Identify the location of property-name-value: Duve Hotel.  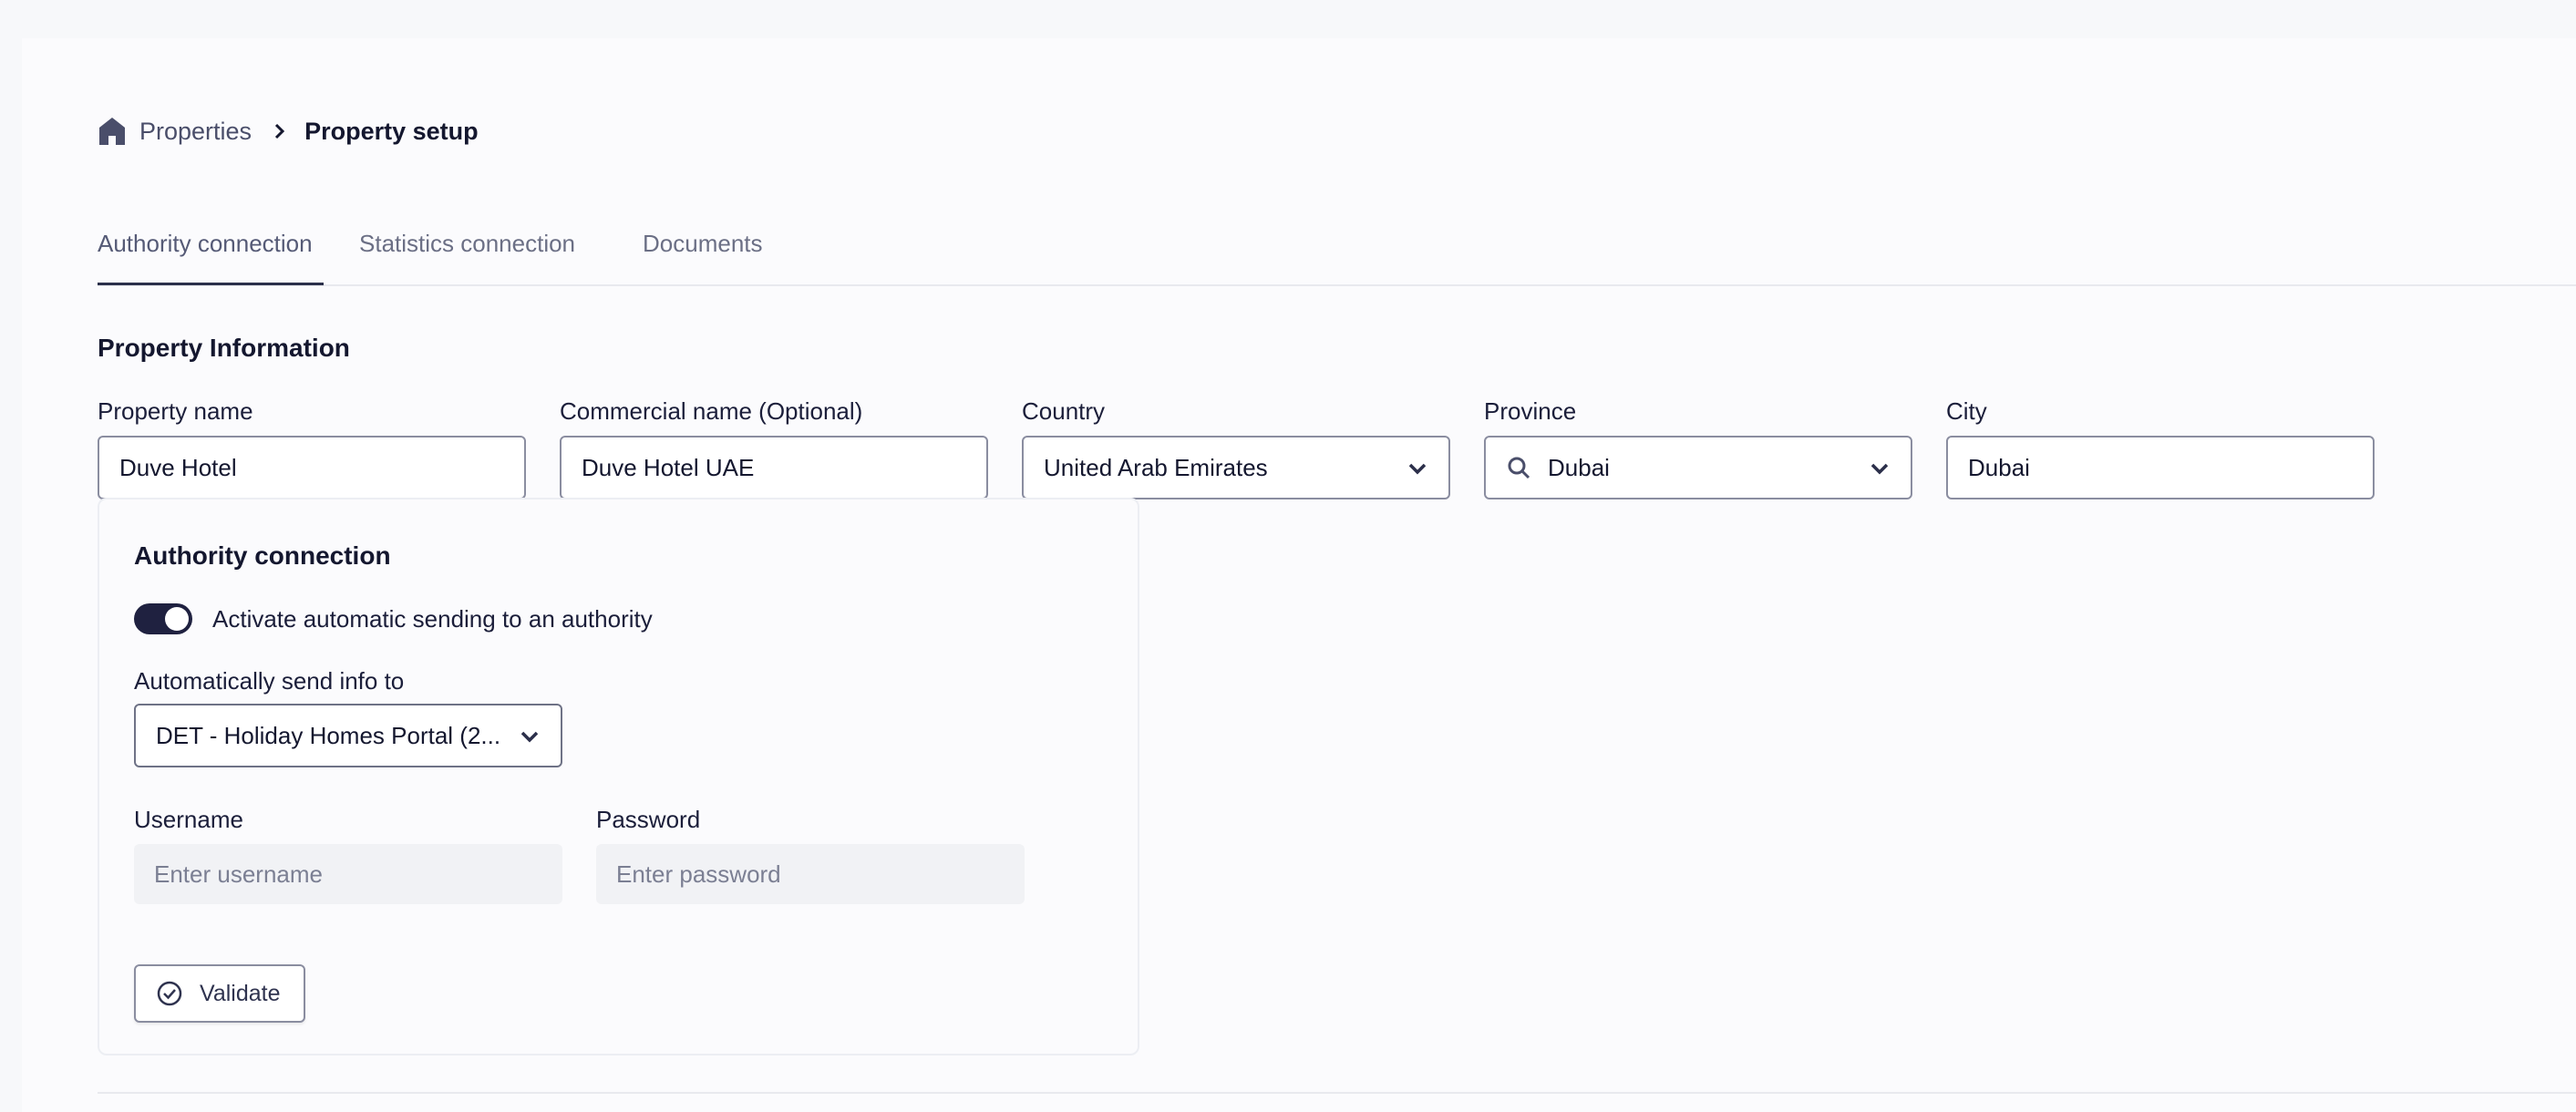
(178, 467).